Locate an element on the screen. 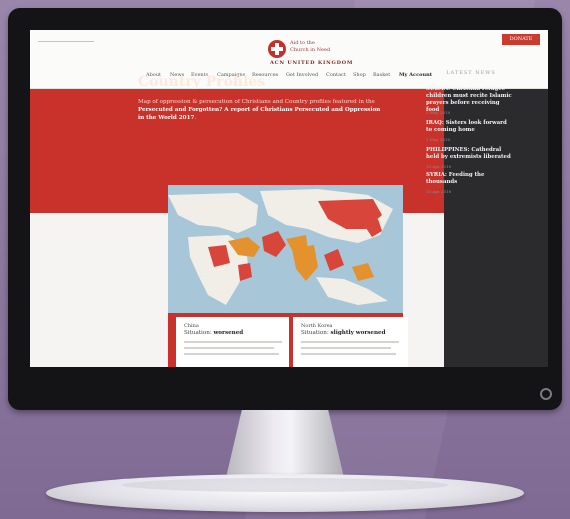 This screenshot has width=570, height=519. acn-logo-icon is located at coordinates (277, 49).